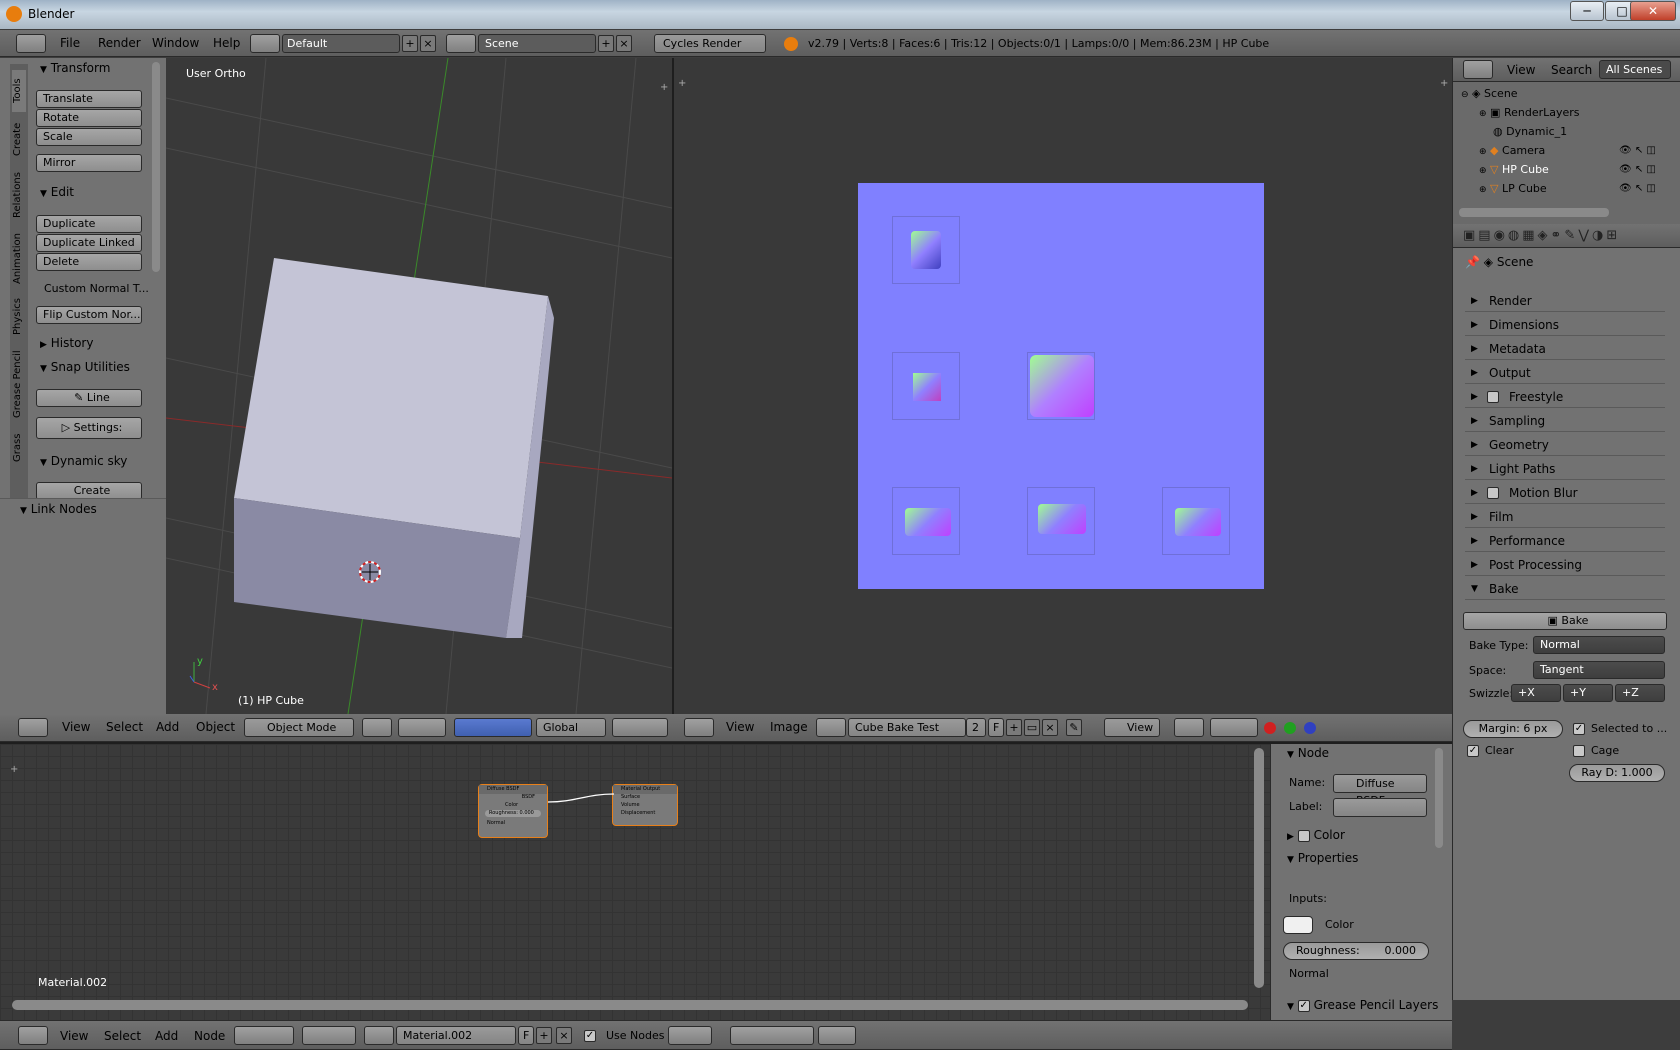 Image resolution: width=1680 pixels, height=1050 pixels. I want to click on snap-utilities-section: ▼ Snap Utilities, so click(85, 367).